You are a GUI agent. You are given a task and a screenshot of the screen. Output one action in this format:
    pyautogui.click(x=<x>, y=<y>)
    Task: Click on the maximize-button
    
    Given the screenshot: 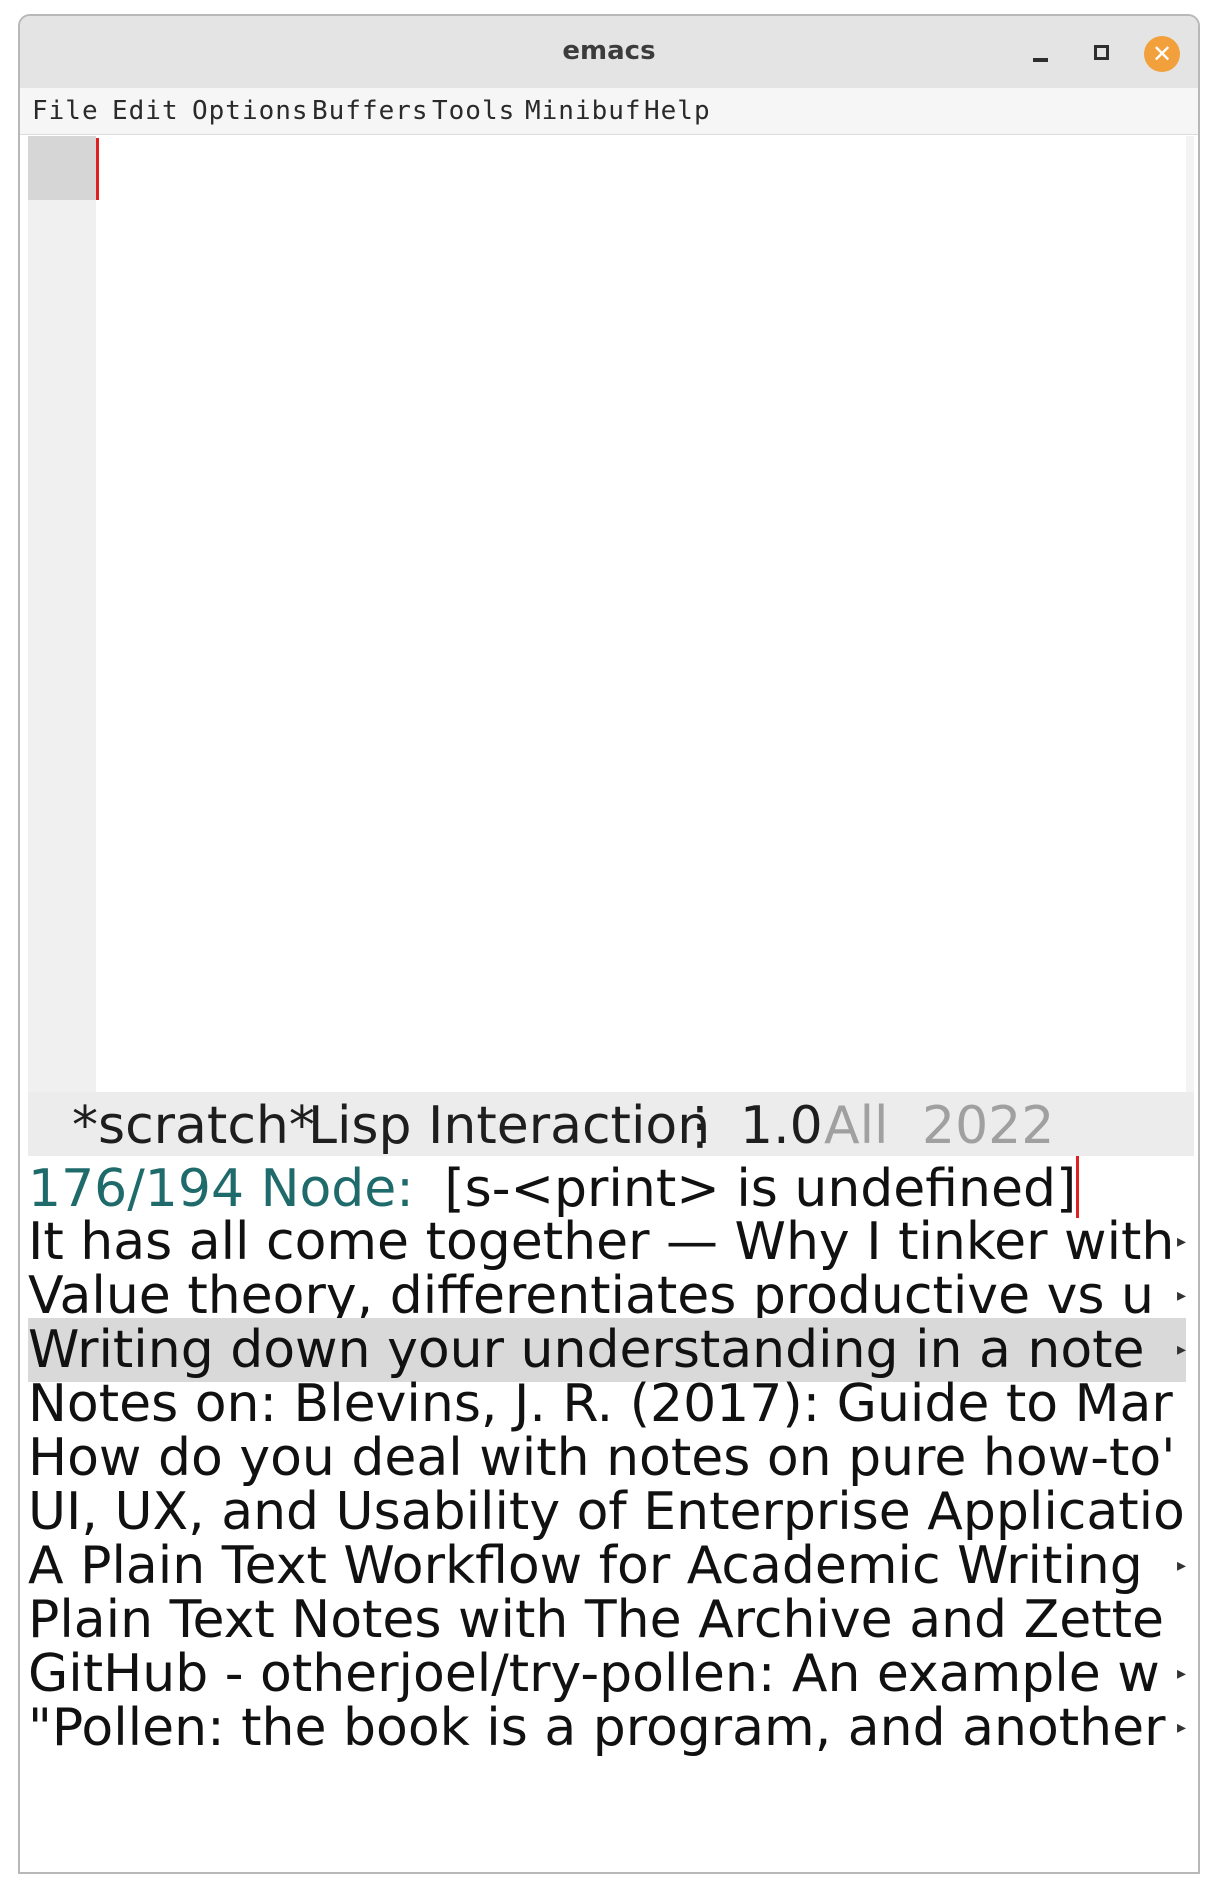 What is the action you would take?
    pyautogui.click(x=1101, y=54)
    